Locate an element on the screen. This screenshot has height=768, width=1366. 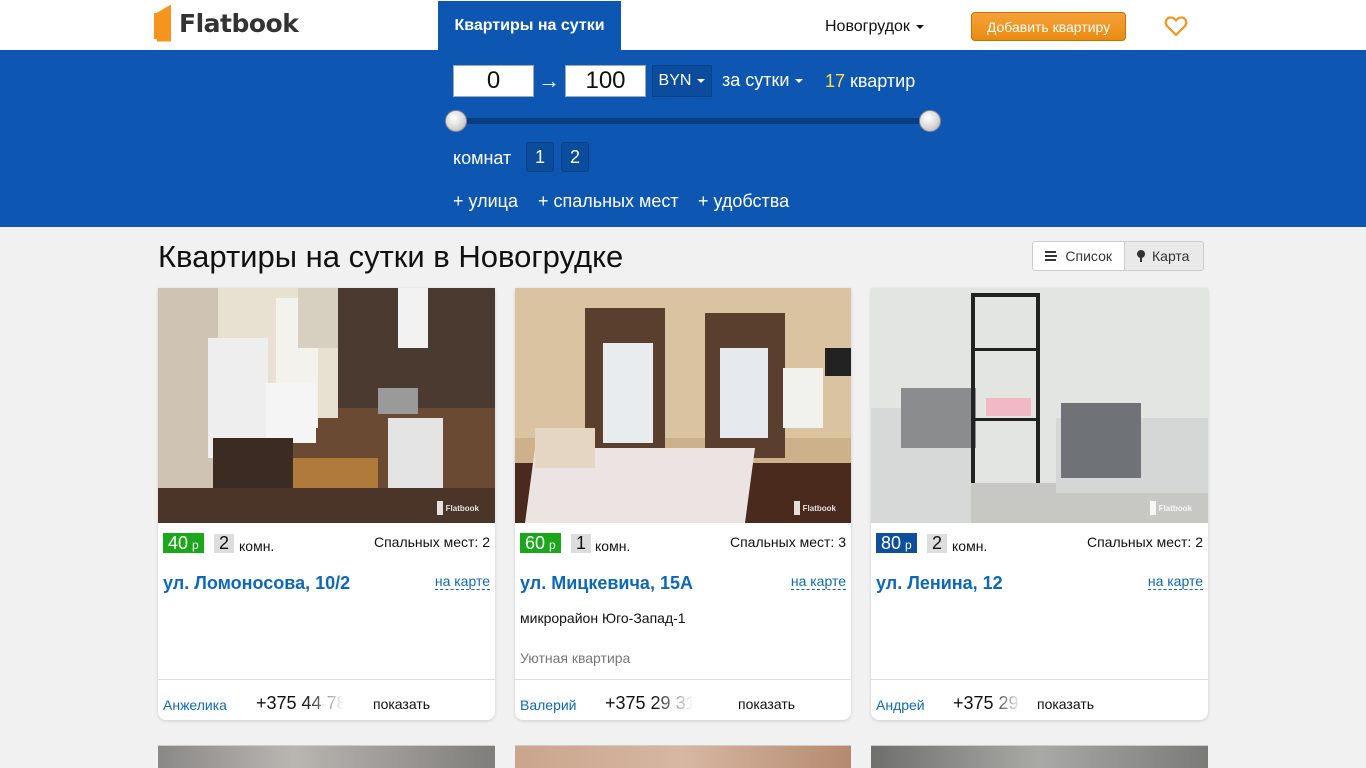
owner-name: Андрей is located at coordinates (900, 705).